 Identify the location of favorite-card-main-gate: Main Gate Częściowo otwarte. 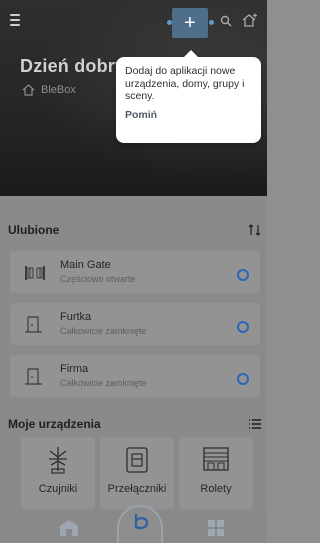
(135, 272).